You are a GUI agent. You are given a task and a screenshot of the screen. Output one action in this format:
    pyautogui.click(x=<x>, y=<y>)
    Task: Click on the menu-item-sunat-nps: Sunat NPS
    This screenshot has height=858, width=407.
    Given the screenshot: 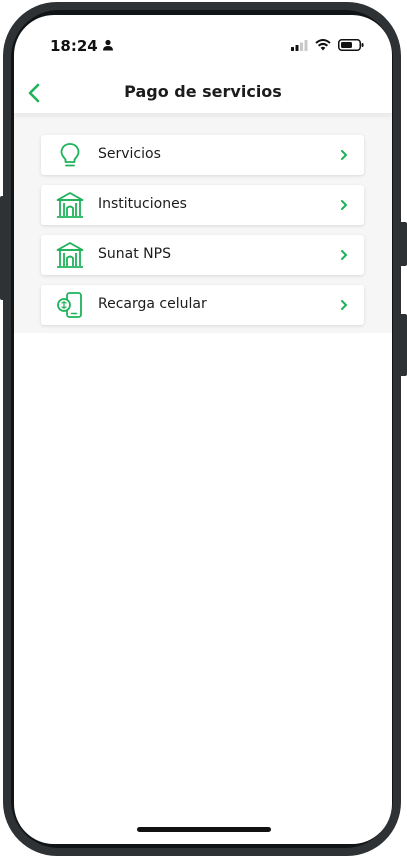 What is the action you would take?
    pyautogui.click(x=202, y=255)
    